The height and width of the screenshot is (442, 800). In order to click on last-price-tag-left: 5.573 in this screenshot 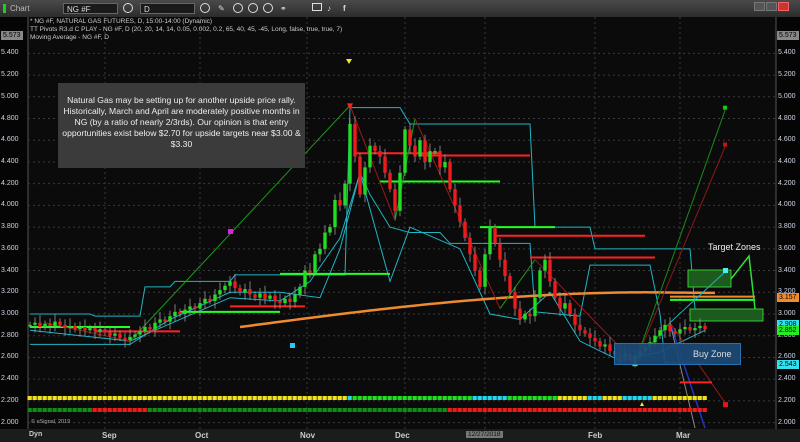, I will do `click(12, 35)`.